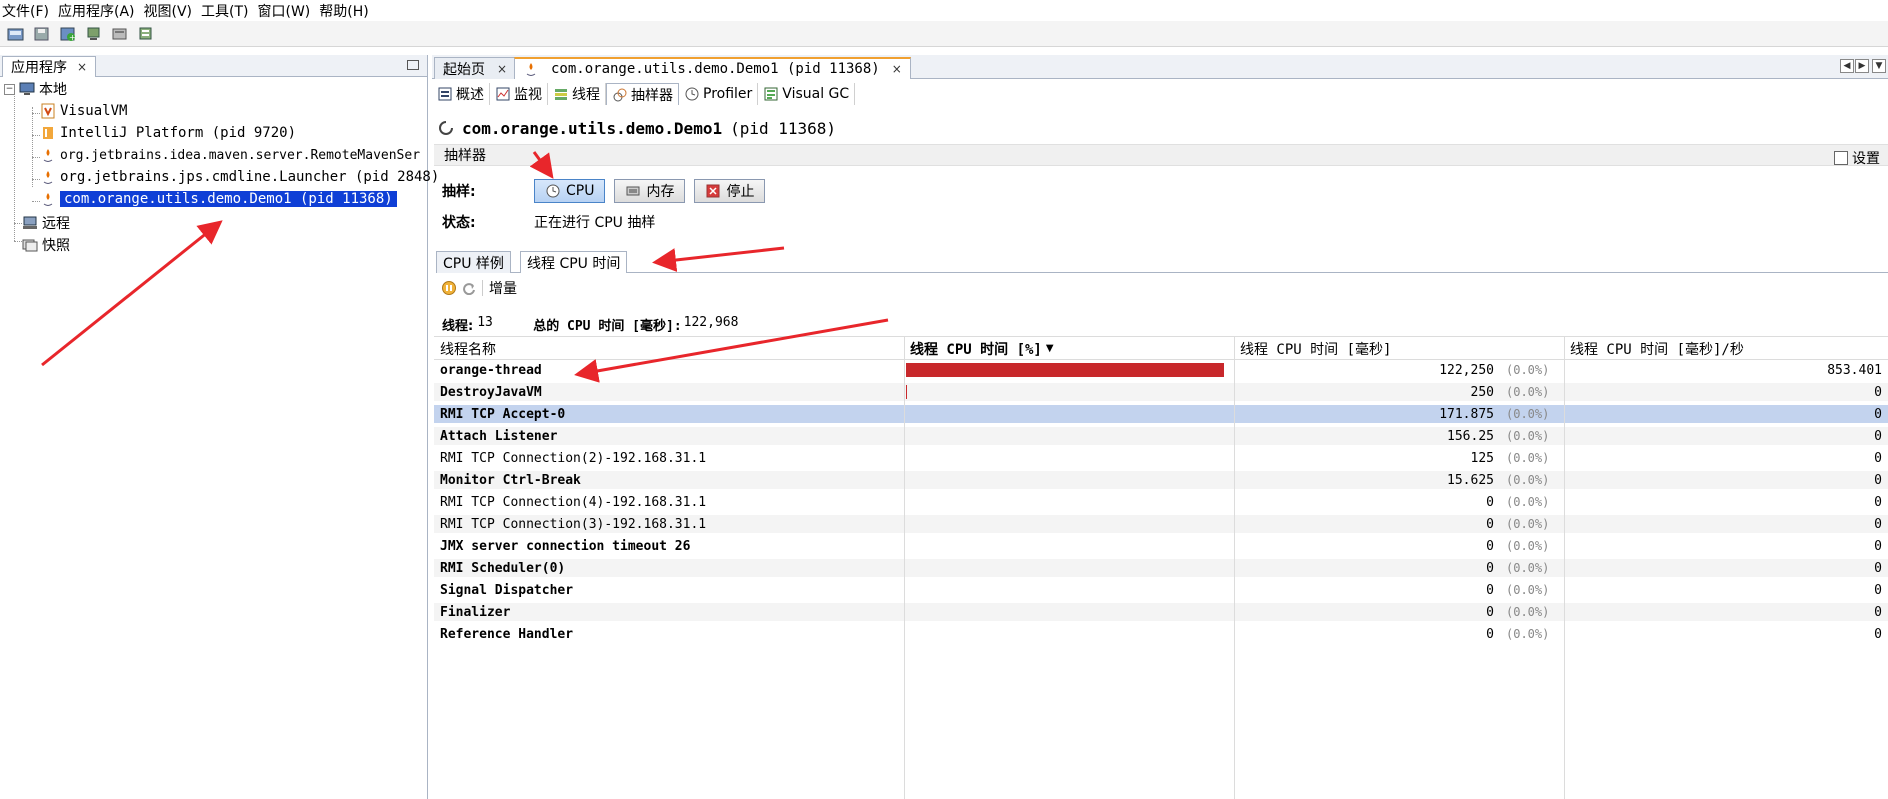 Image resolution: width=1888 pixels, height=799 pixels. What do you see at coordinates (146, 34) in the screenshot?
I see `thread-dump-icon` at bounding box center [146, 34].